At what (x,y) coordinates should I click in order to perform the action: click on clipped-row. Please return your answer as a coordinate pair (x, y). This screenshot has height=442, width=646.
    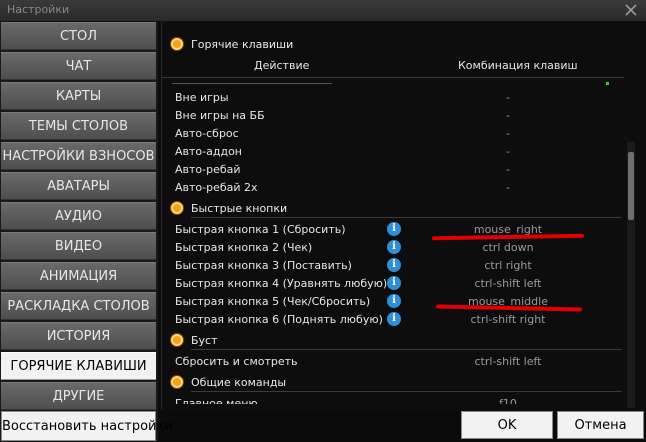
    Looking at the image, I should click on (252, 83).